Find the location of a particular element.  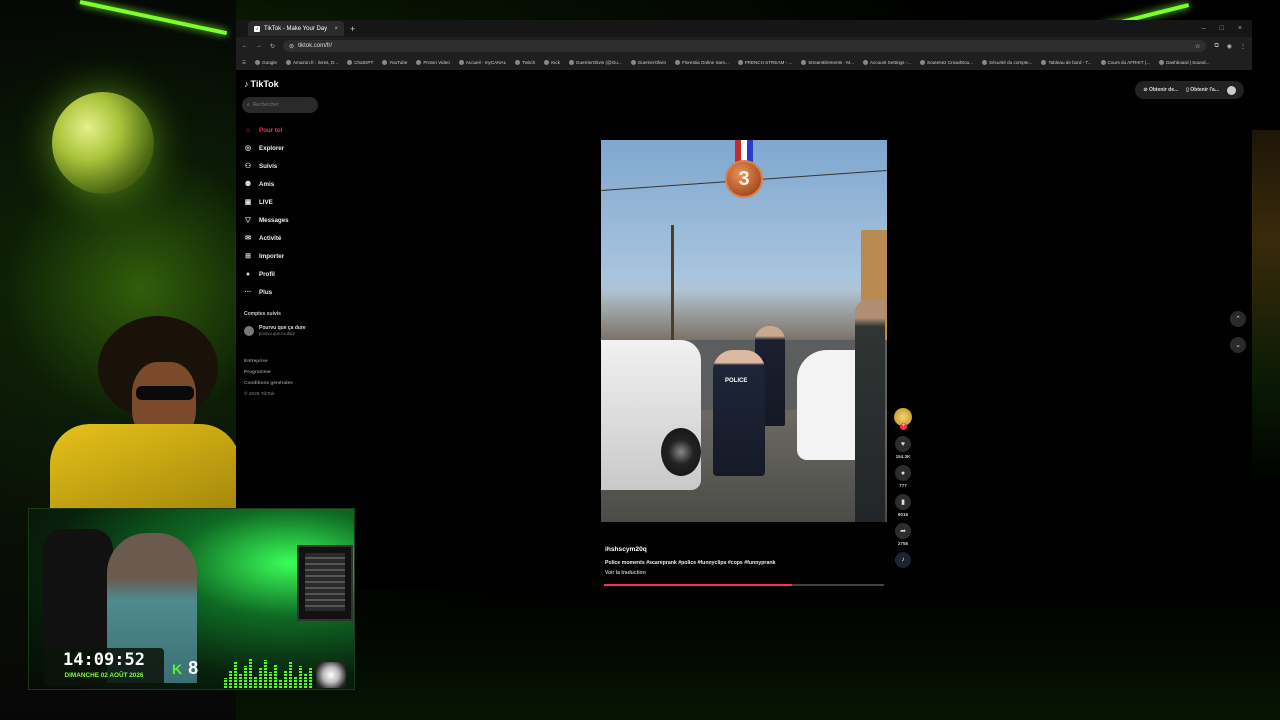

bookmark-item: Kick is located at coordinates (552, 62).